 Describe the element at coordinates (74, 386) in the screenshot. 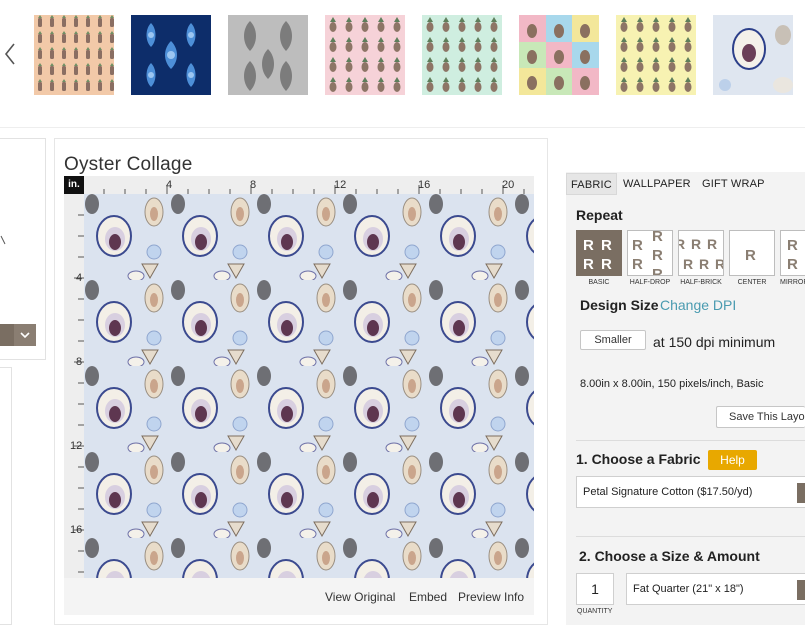

I see `ruler-vertical: 4 8 12 16` at that location.